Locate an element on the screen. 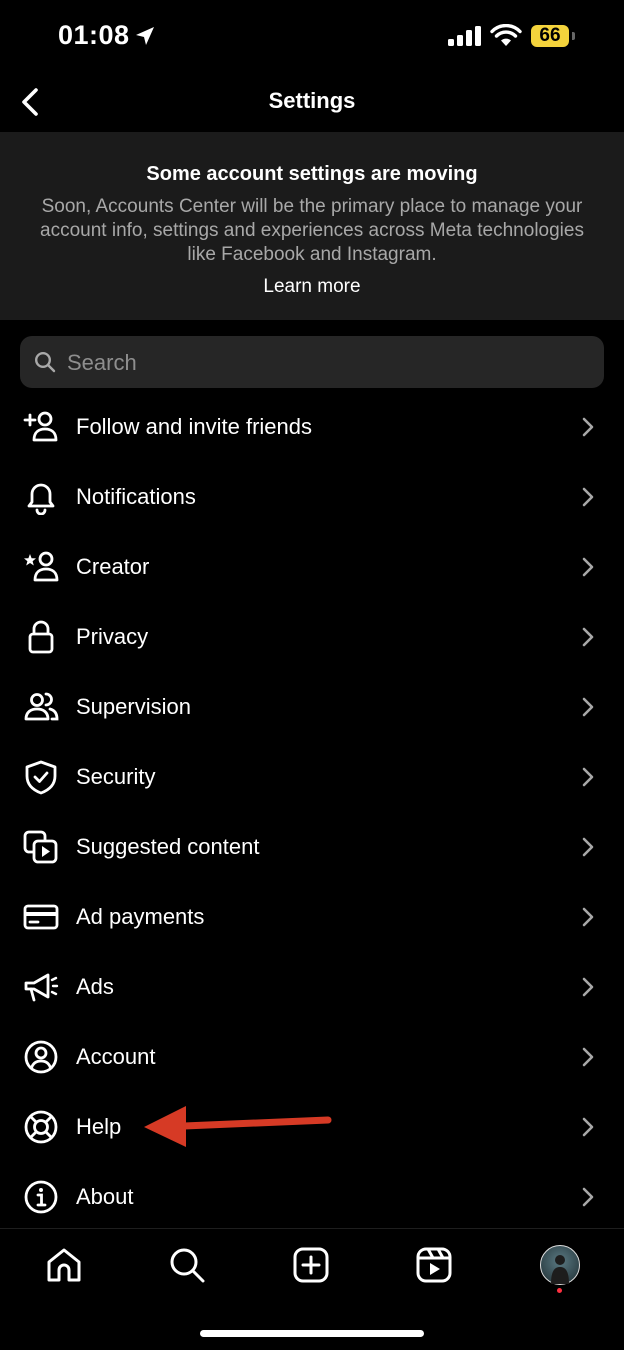 The height and width of the screenshot is (1350, 624). menu-item-ads: Ads is located at coordinates (312, 987).